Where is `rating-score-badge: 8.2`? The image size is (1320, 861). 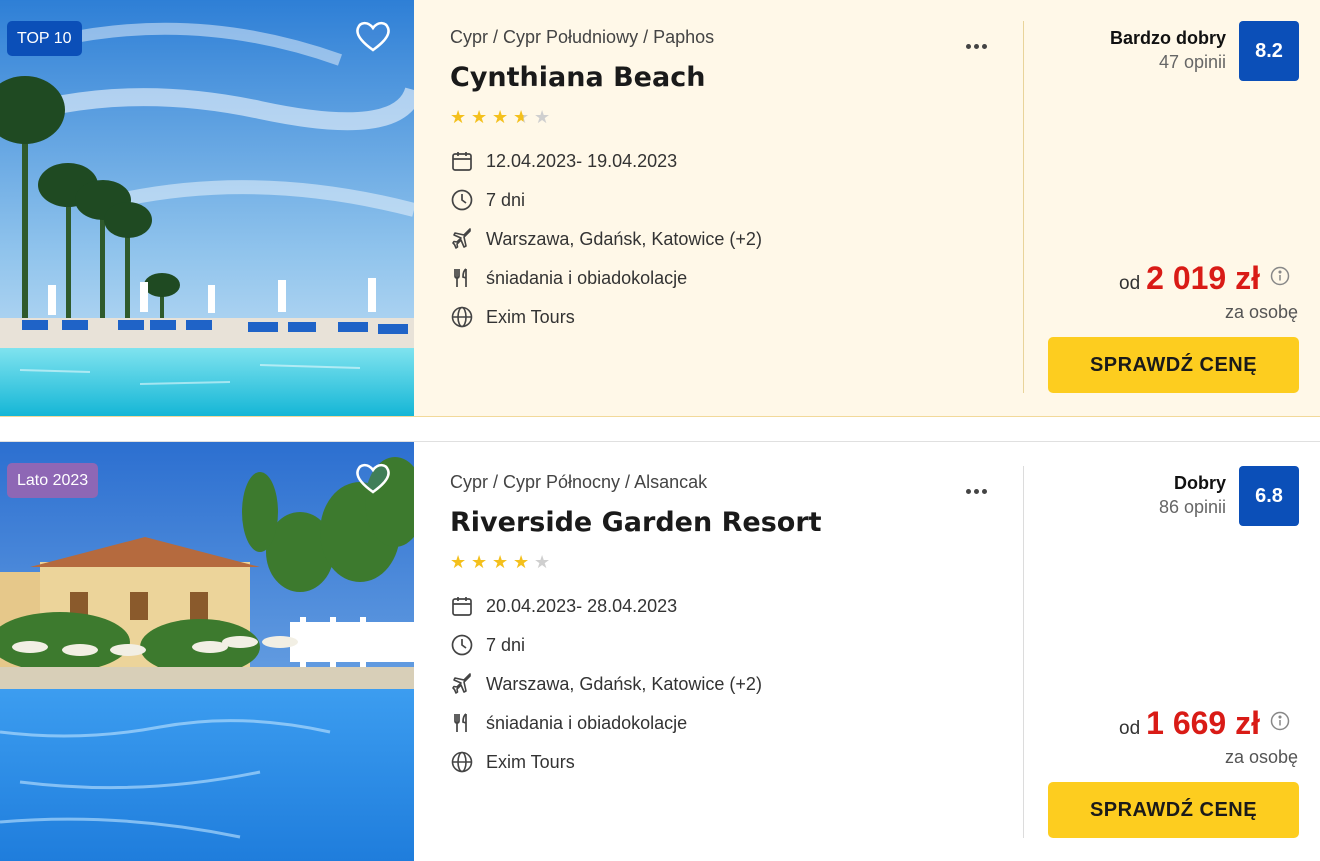
rating-score-badge: 8.2 is located at coordinates (1269, 51).